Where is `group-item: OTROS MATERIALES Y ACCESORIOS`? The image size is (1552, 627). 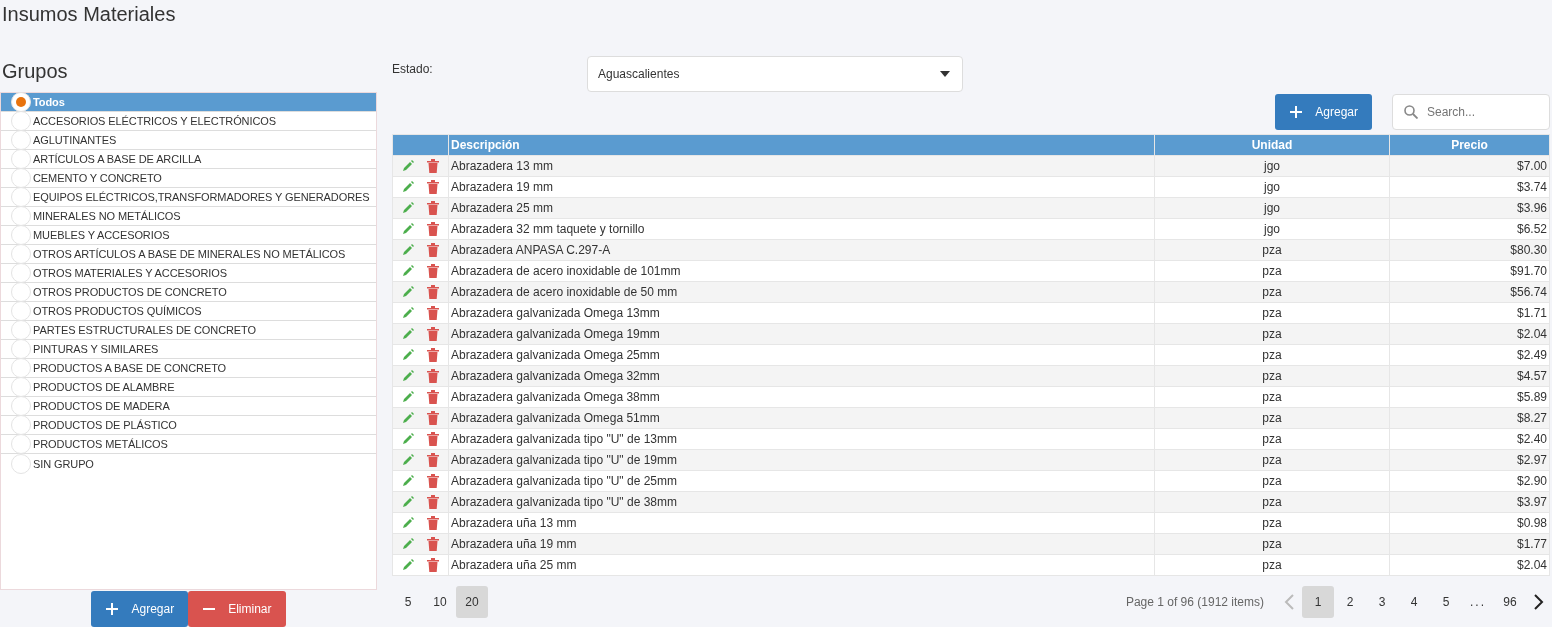
group-item: OTROS MATERIALES Y ACCESORIOS is located at coordinates (188, 273).